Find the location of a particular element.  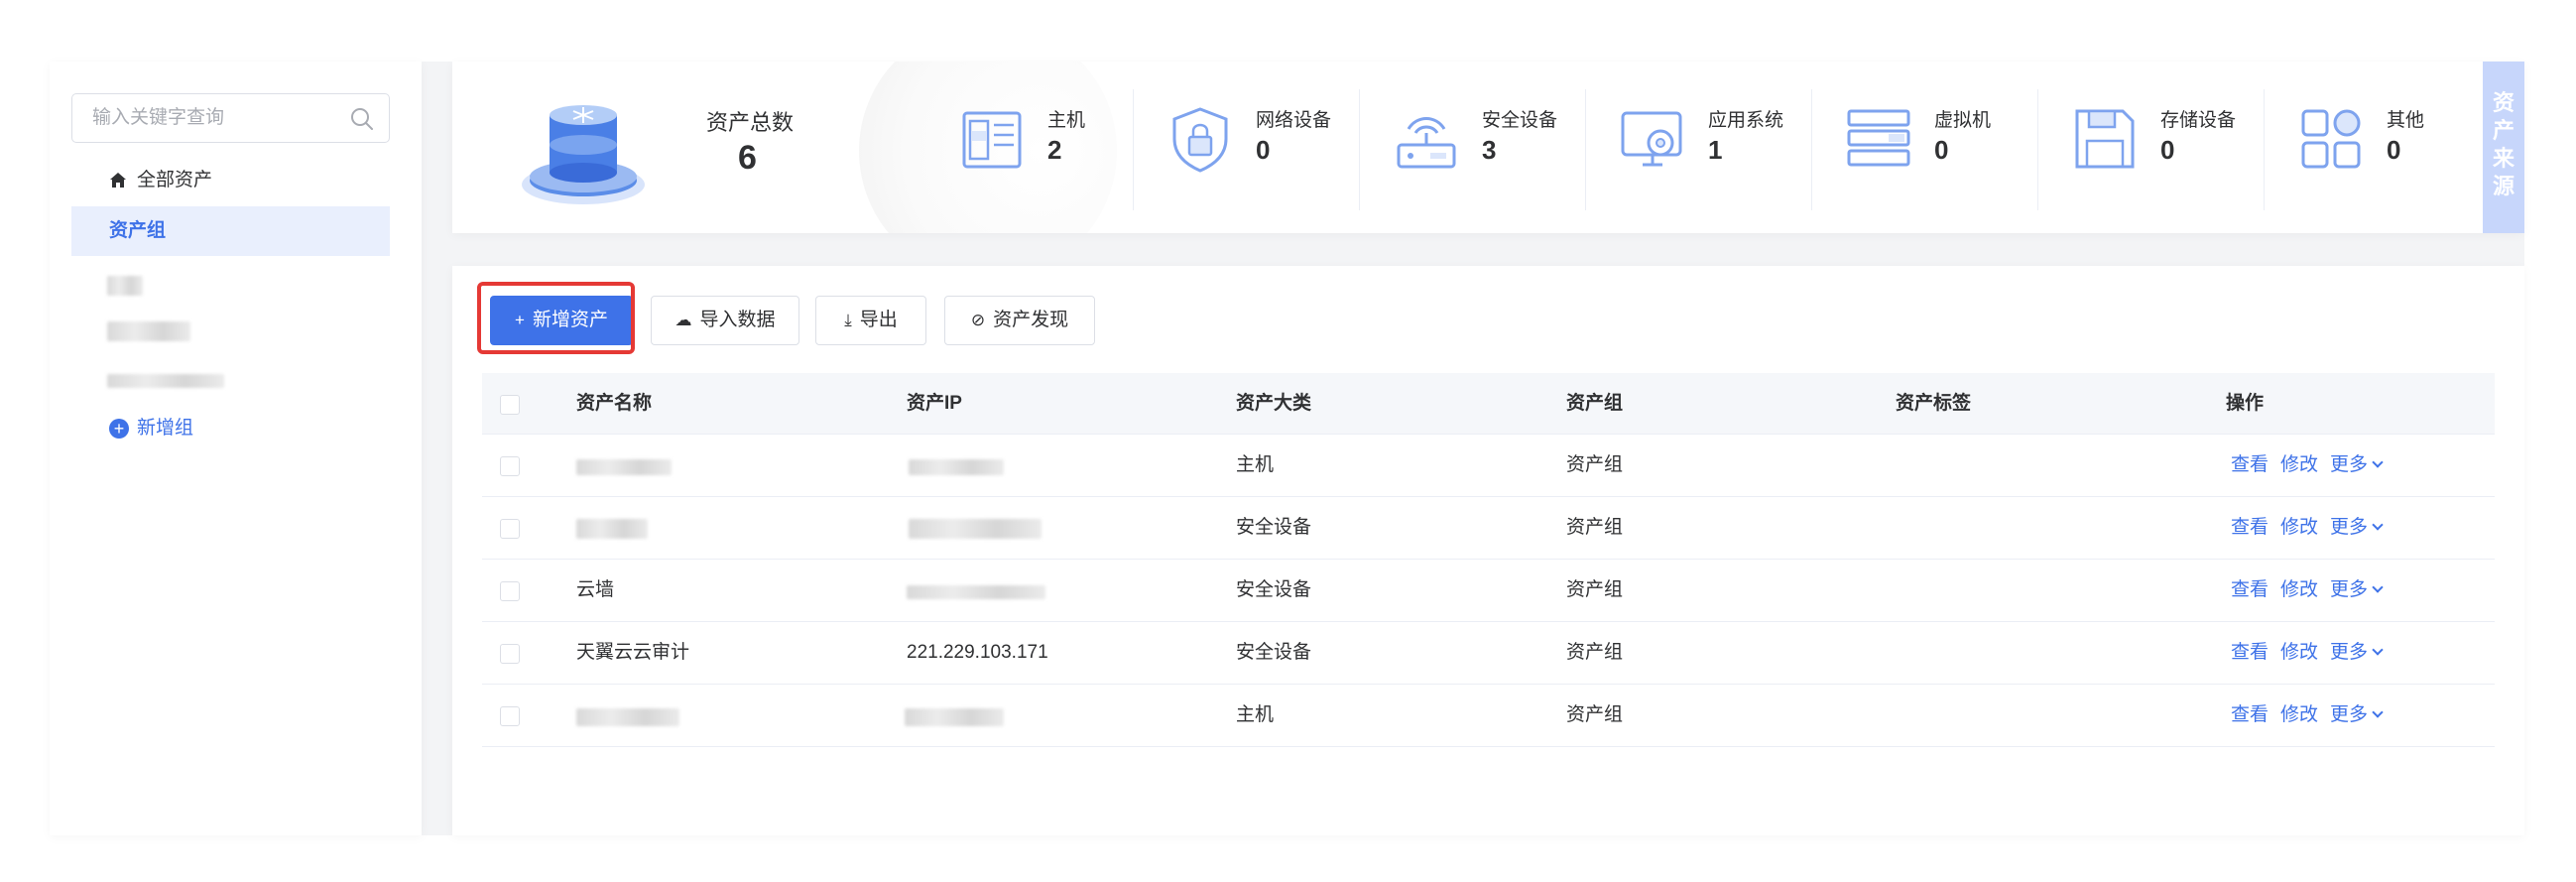

stat-other: 其他 0 is located at coordinates (2389, 148).